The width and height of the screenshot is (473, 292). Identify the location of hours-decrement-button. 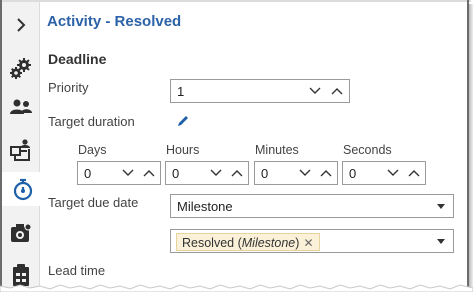
(216, 173).